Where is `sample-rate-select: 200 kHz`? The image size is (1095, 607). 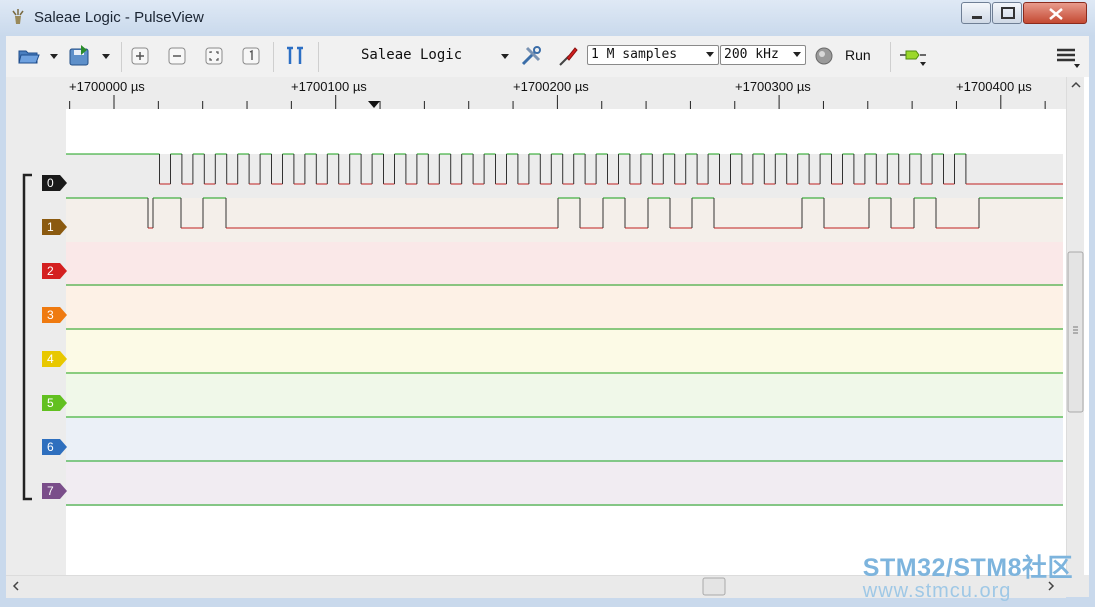
sample-rate-select: 200 kHz is located at coordinates (763, 55).